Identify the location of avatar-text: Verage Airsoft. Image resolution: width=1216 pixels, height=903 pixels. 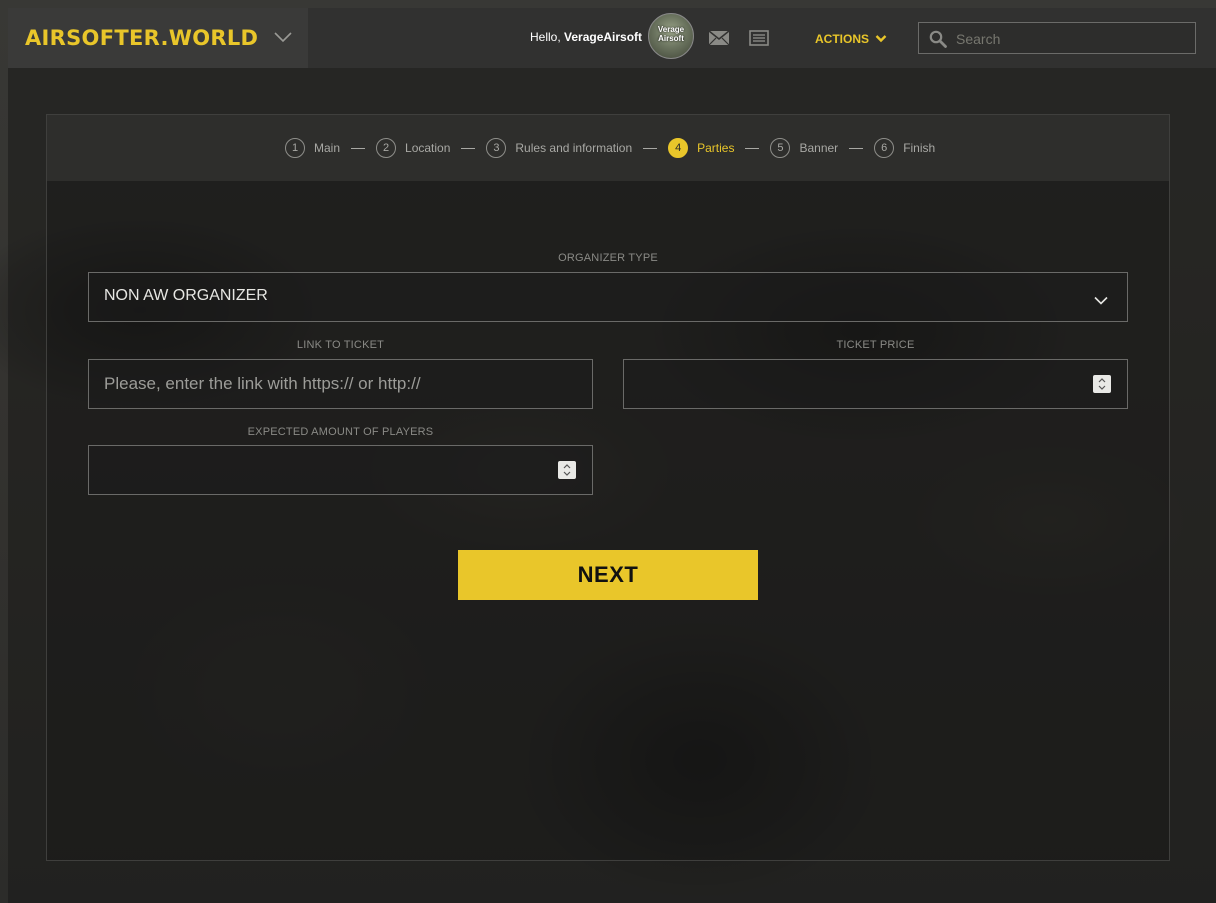
(671, 34).